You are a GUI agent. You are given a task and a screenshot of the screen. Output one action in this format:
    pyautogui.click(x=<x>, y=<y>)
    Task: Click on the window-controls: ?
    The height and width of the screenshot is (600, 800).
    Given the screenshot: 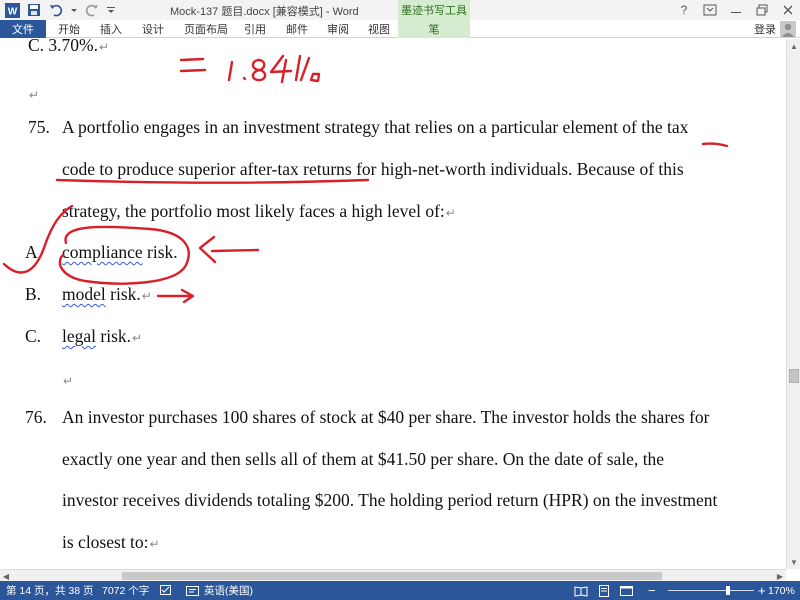 What is the action you would take?
    pyautogui.click(x=736, y=10)
    